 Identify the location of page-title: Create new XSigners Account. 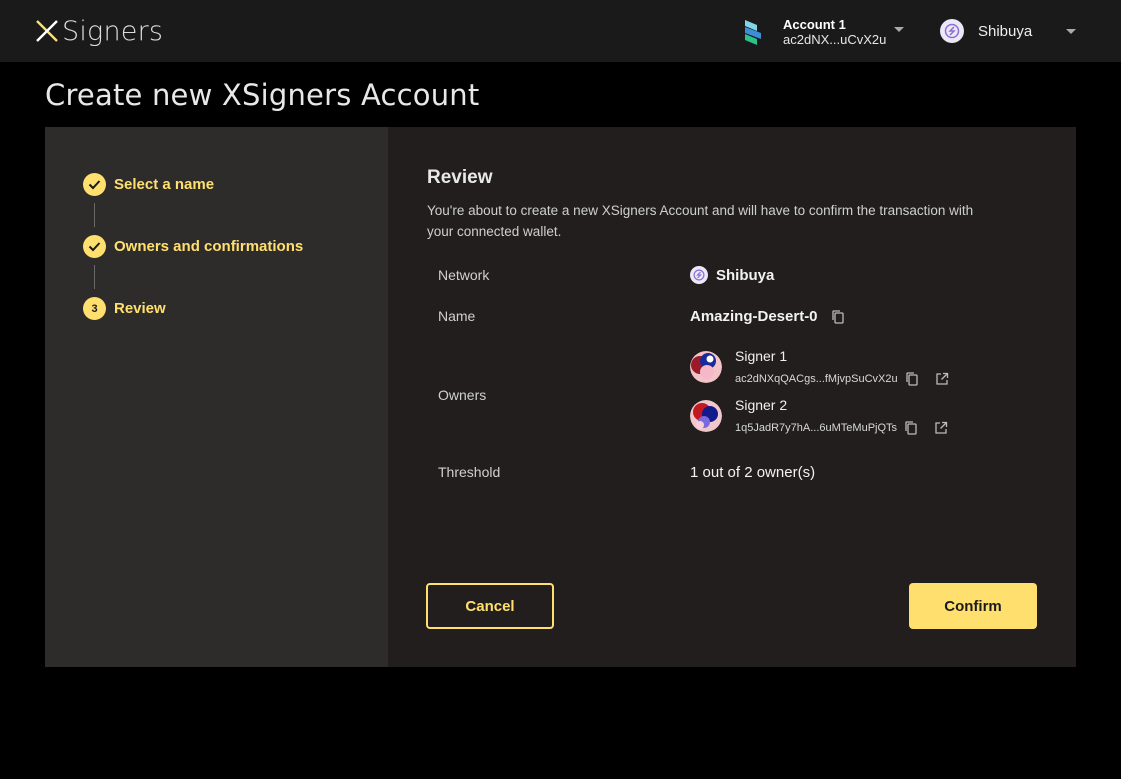
(262, 95).